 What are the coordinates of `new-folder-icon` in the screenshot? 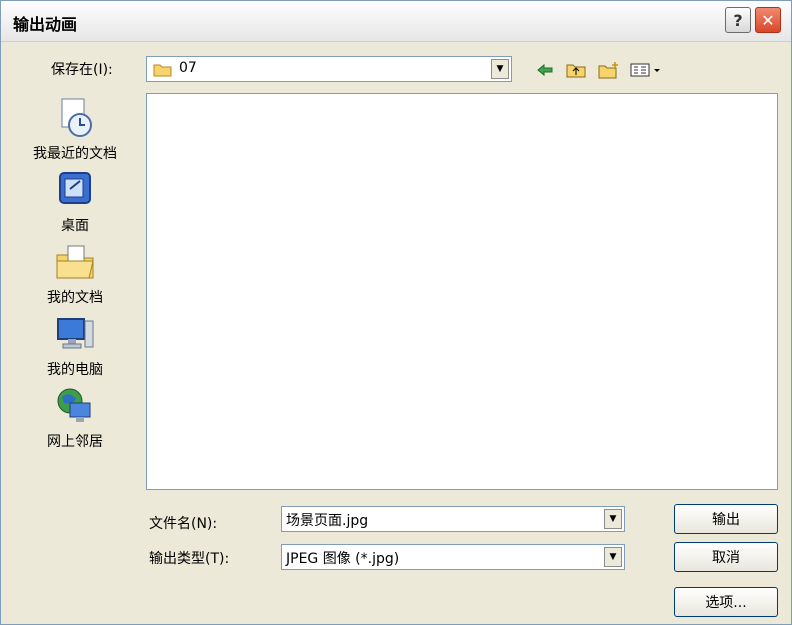 It's located at (609, 70).